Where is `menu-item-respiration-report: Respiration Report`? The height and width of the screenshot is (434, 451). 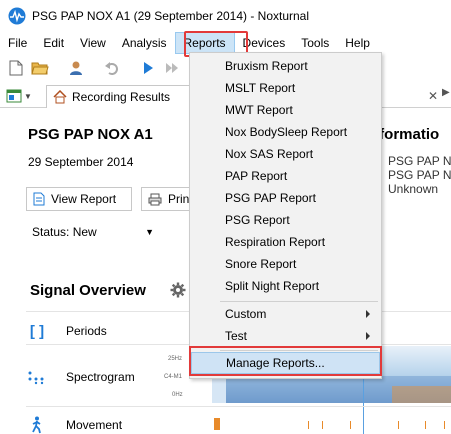 menu-item-respiration-report: Respiration Report is located at coordinates (285, 242).